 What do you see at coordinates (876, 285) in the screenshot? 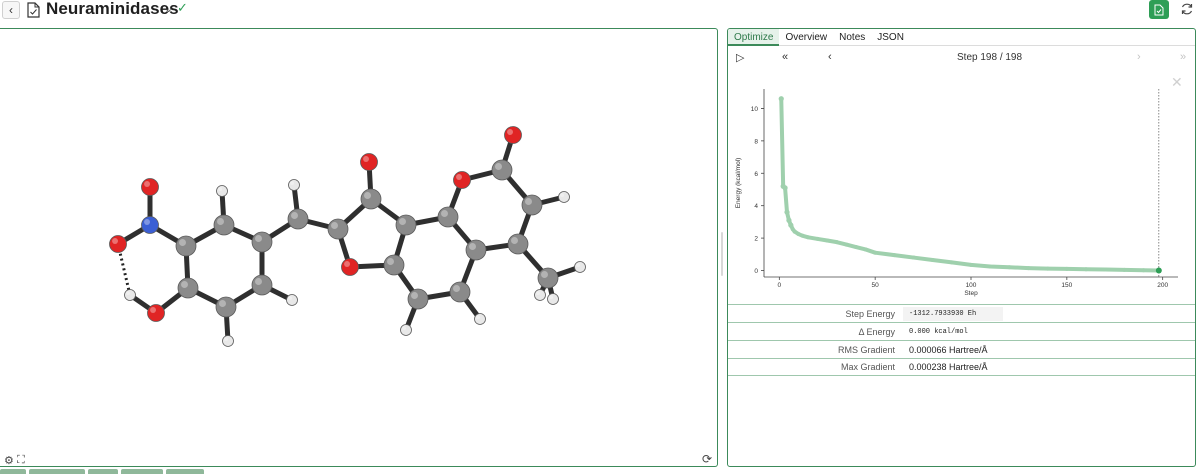
I see `x-tick-label: 50` at bounding box center [876, 285].